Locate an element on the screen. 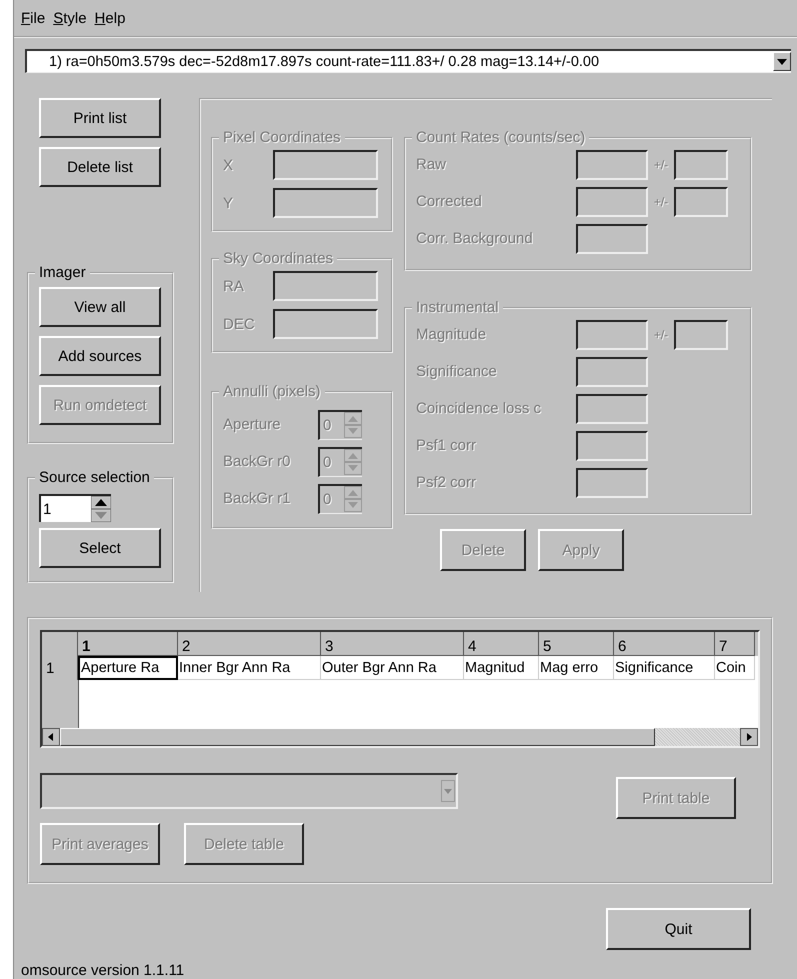  group-title: Count Rates (counts/sec) is located at coordinates (500, 137).